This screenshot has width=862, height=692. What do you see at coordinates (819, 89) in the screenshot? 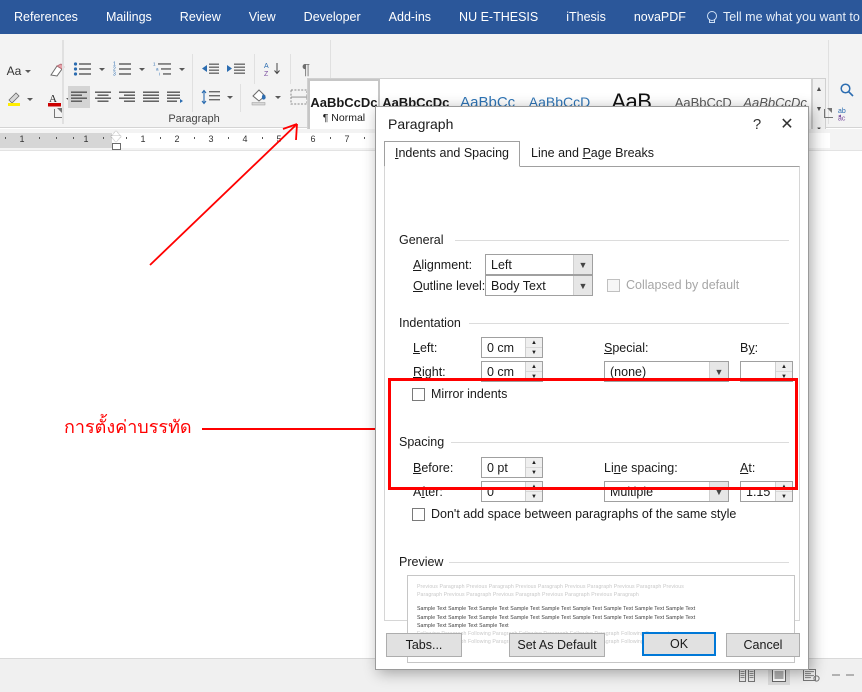
I see `styles-scroll-up-button: ▲` at bounding box center [819, 89].